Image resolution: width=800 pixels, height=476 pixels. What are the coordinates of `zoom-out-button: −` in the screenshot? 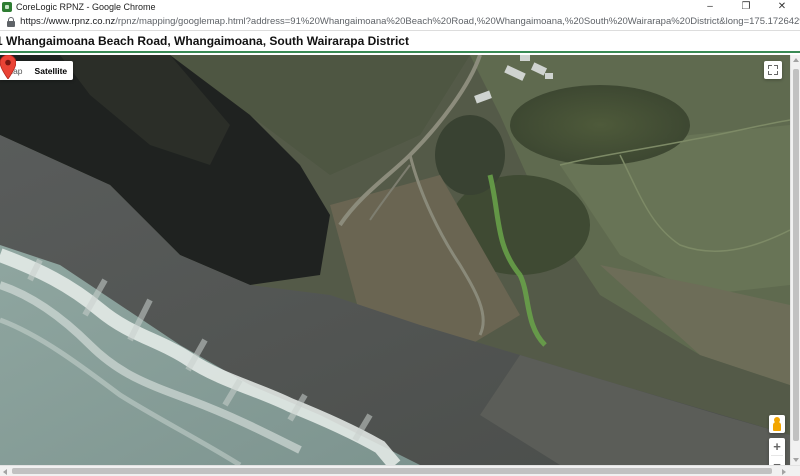 It's located at (777, 460).